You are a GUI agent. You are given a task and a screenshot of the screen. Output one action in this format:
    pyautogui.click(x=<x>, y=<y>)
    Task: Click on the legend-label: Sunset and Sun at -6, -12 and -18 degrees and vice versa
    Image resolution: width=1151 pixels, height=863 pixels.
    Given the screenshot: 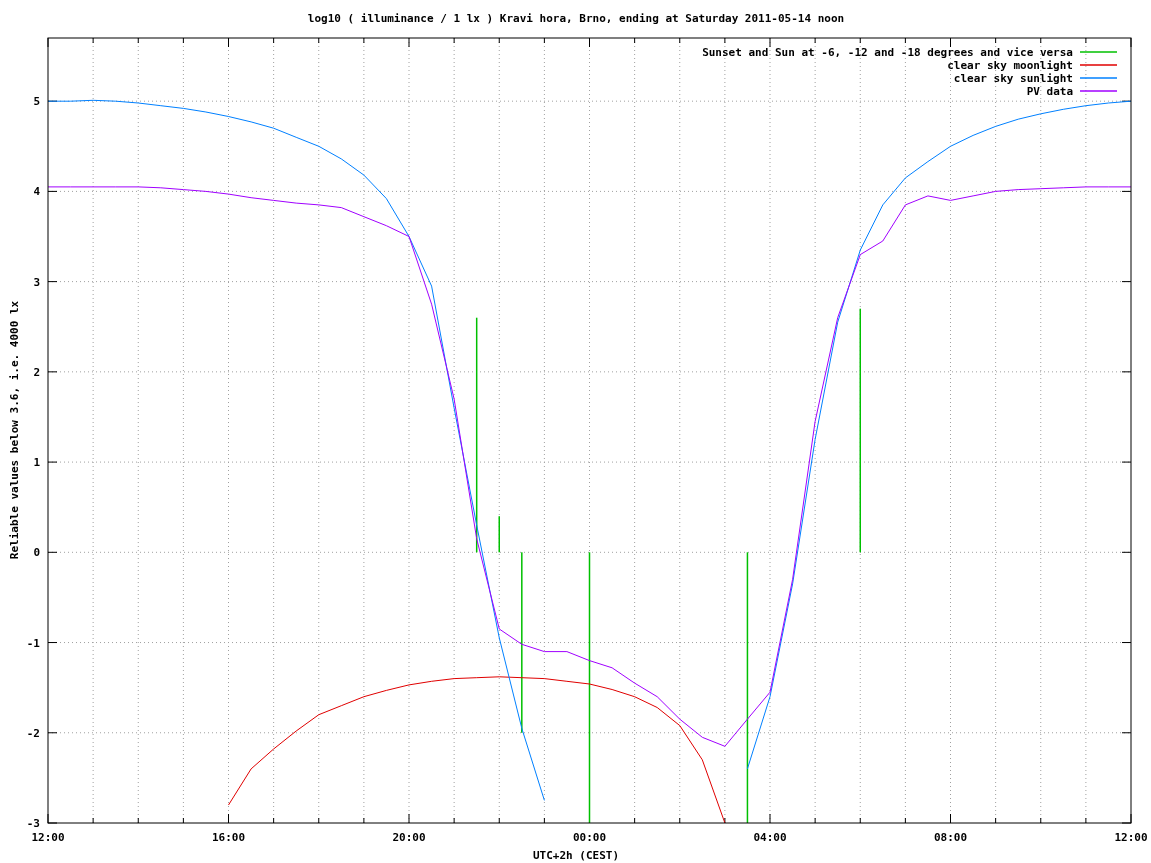 What is the action you would take?
    pyautogui.click(x=887, y=52)
    